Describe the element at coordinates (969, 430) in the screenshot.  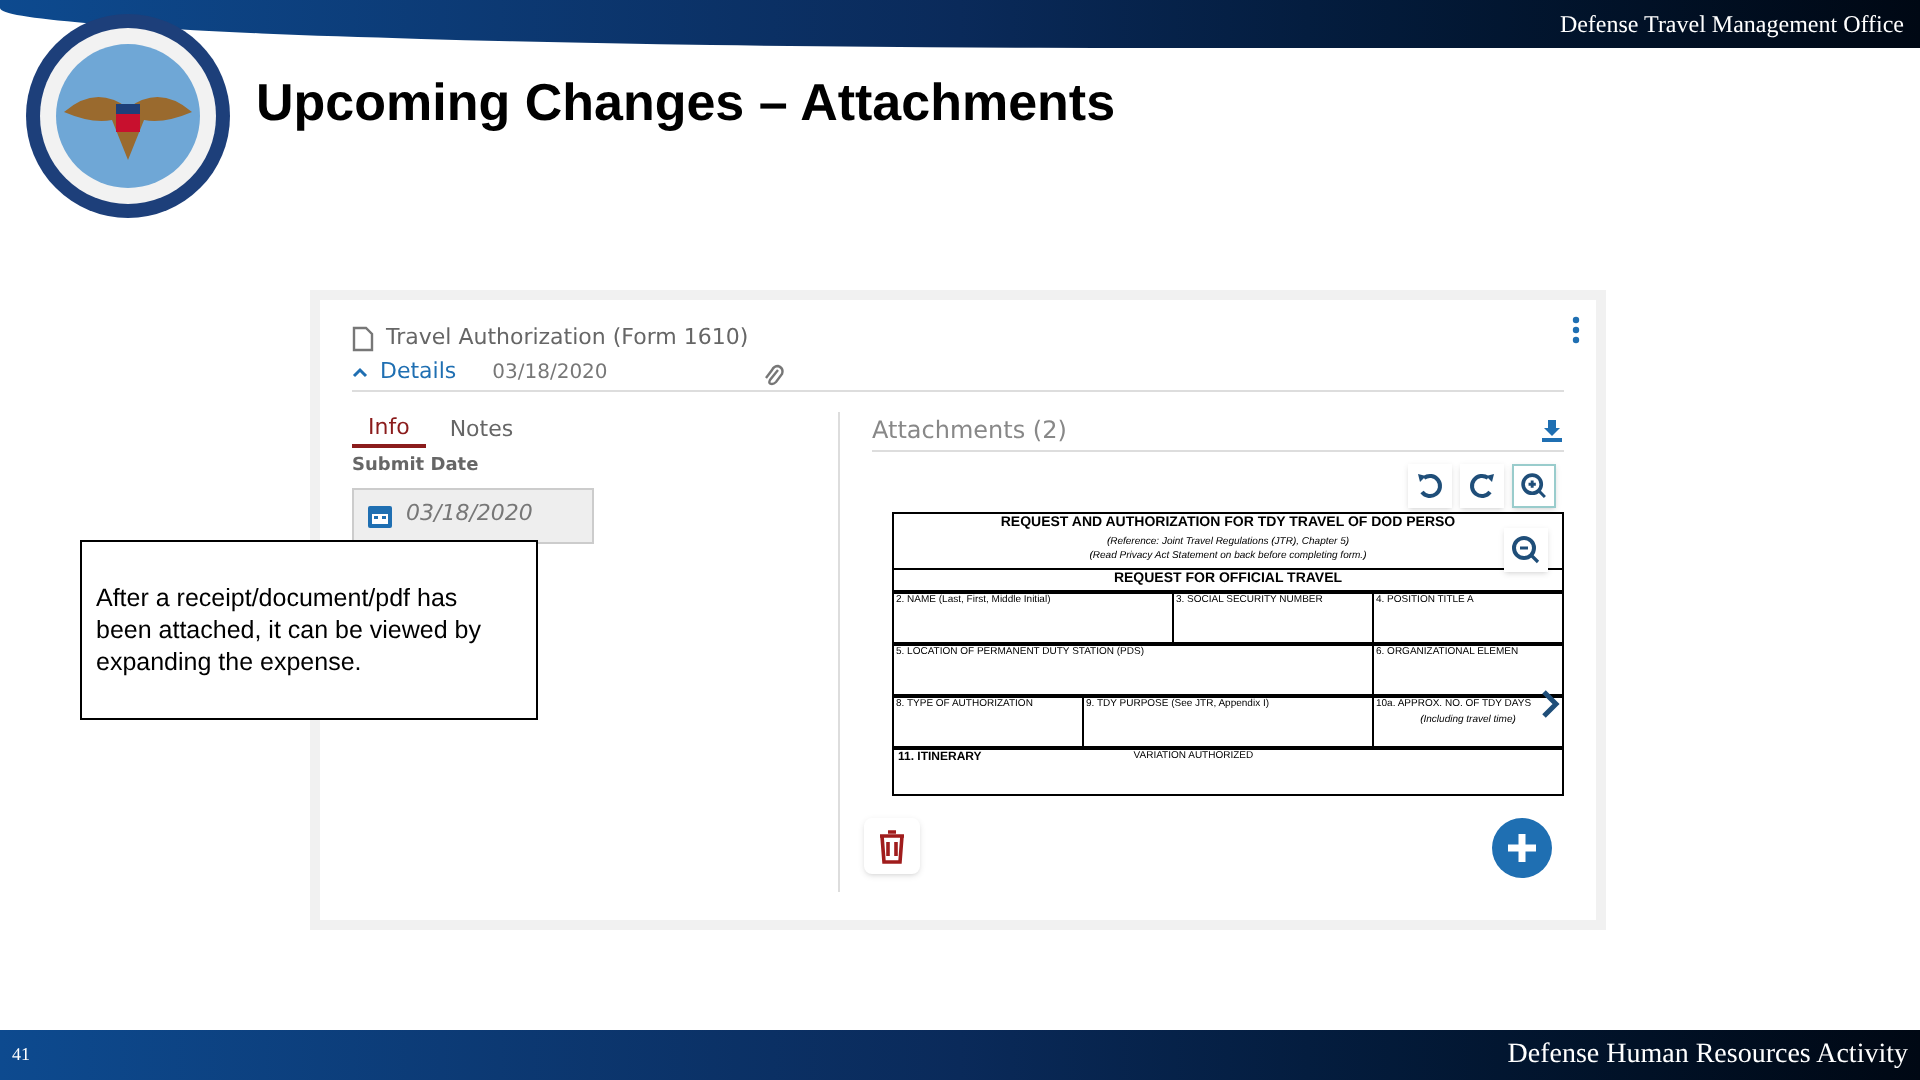
I see `attachments-title: Attachments (2)` at that location.